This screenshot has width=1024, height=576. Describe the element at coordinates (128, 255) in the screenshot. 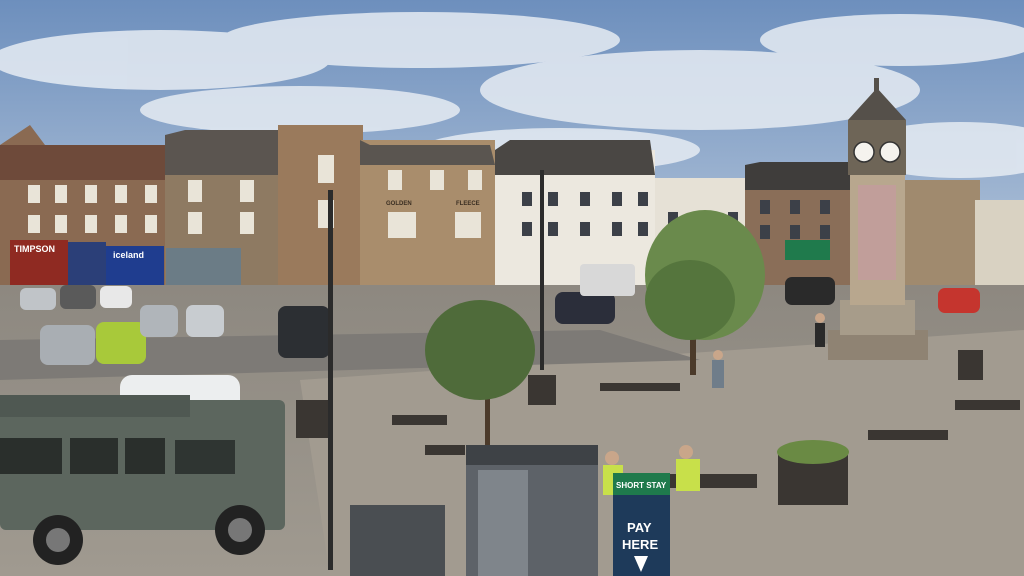

I see `iceland-sign: iceland` at that location.